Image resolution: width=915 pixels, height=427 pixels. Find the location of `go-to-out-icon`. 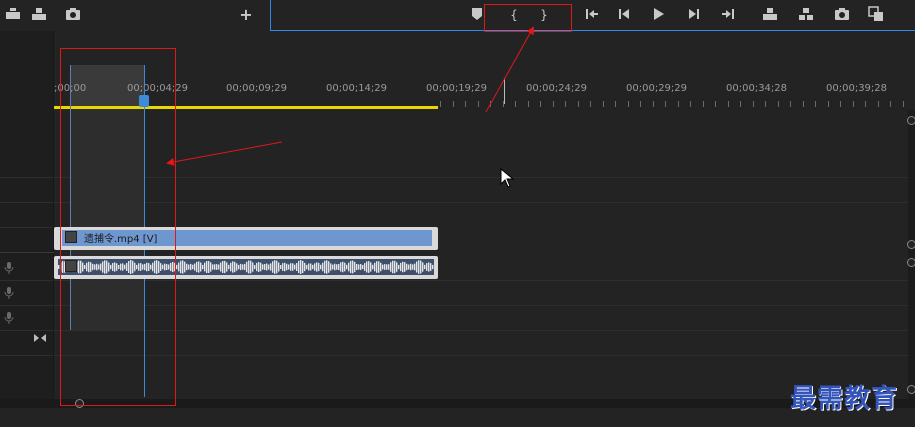

go-to-out-icon is located at coordinates (728, 15).